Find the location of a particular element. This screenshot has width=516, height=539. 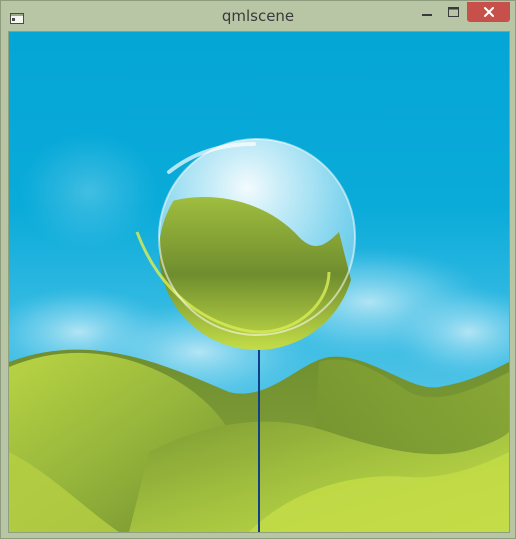

minimize-button is located at coordinates (427, 12).